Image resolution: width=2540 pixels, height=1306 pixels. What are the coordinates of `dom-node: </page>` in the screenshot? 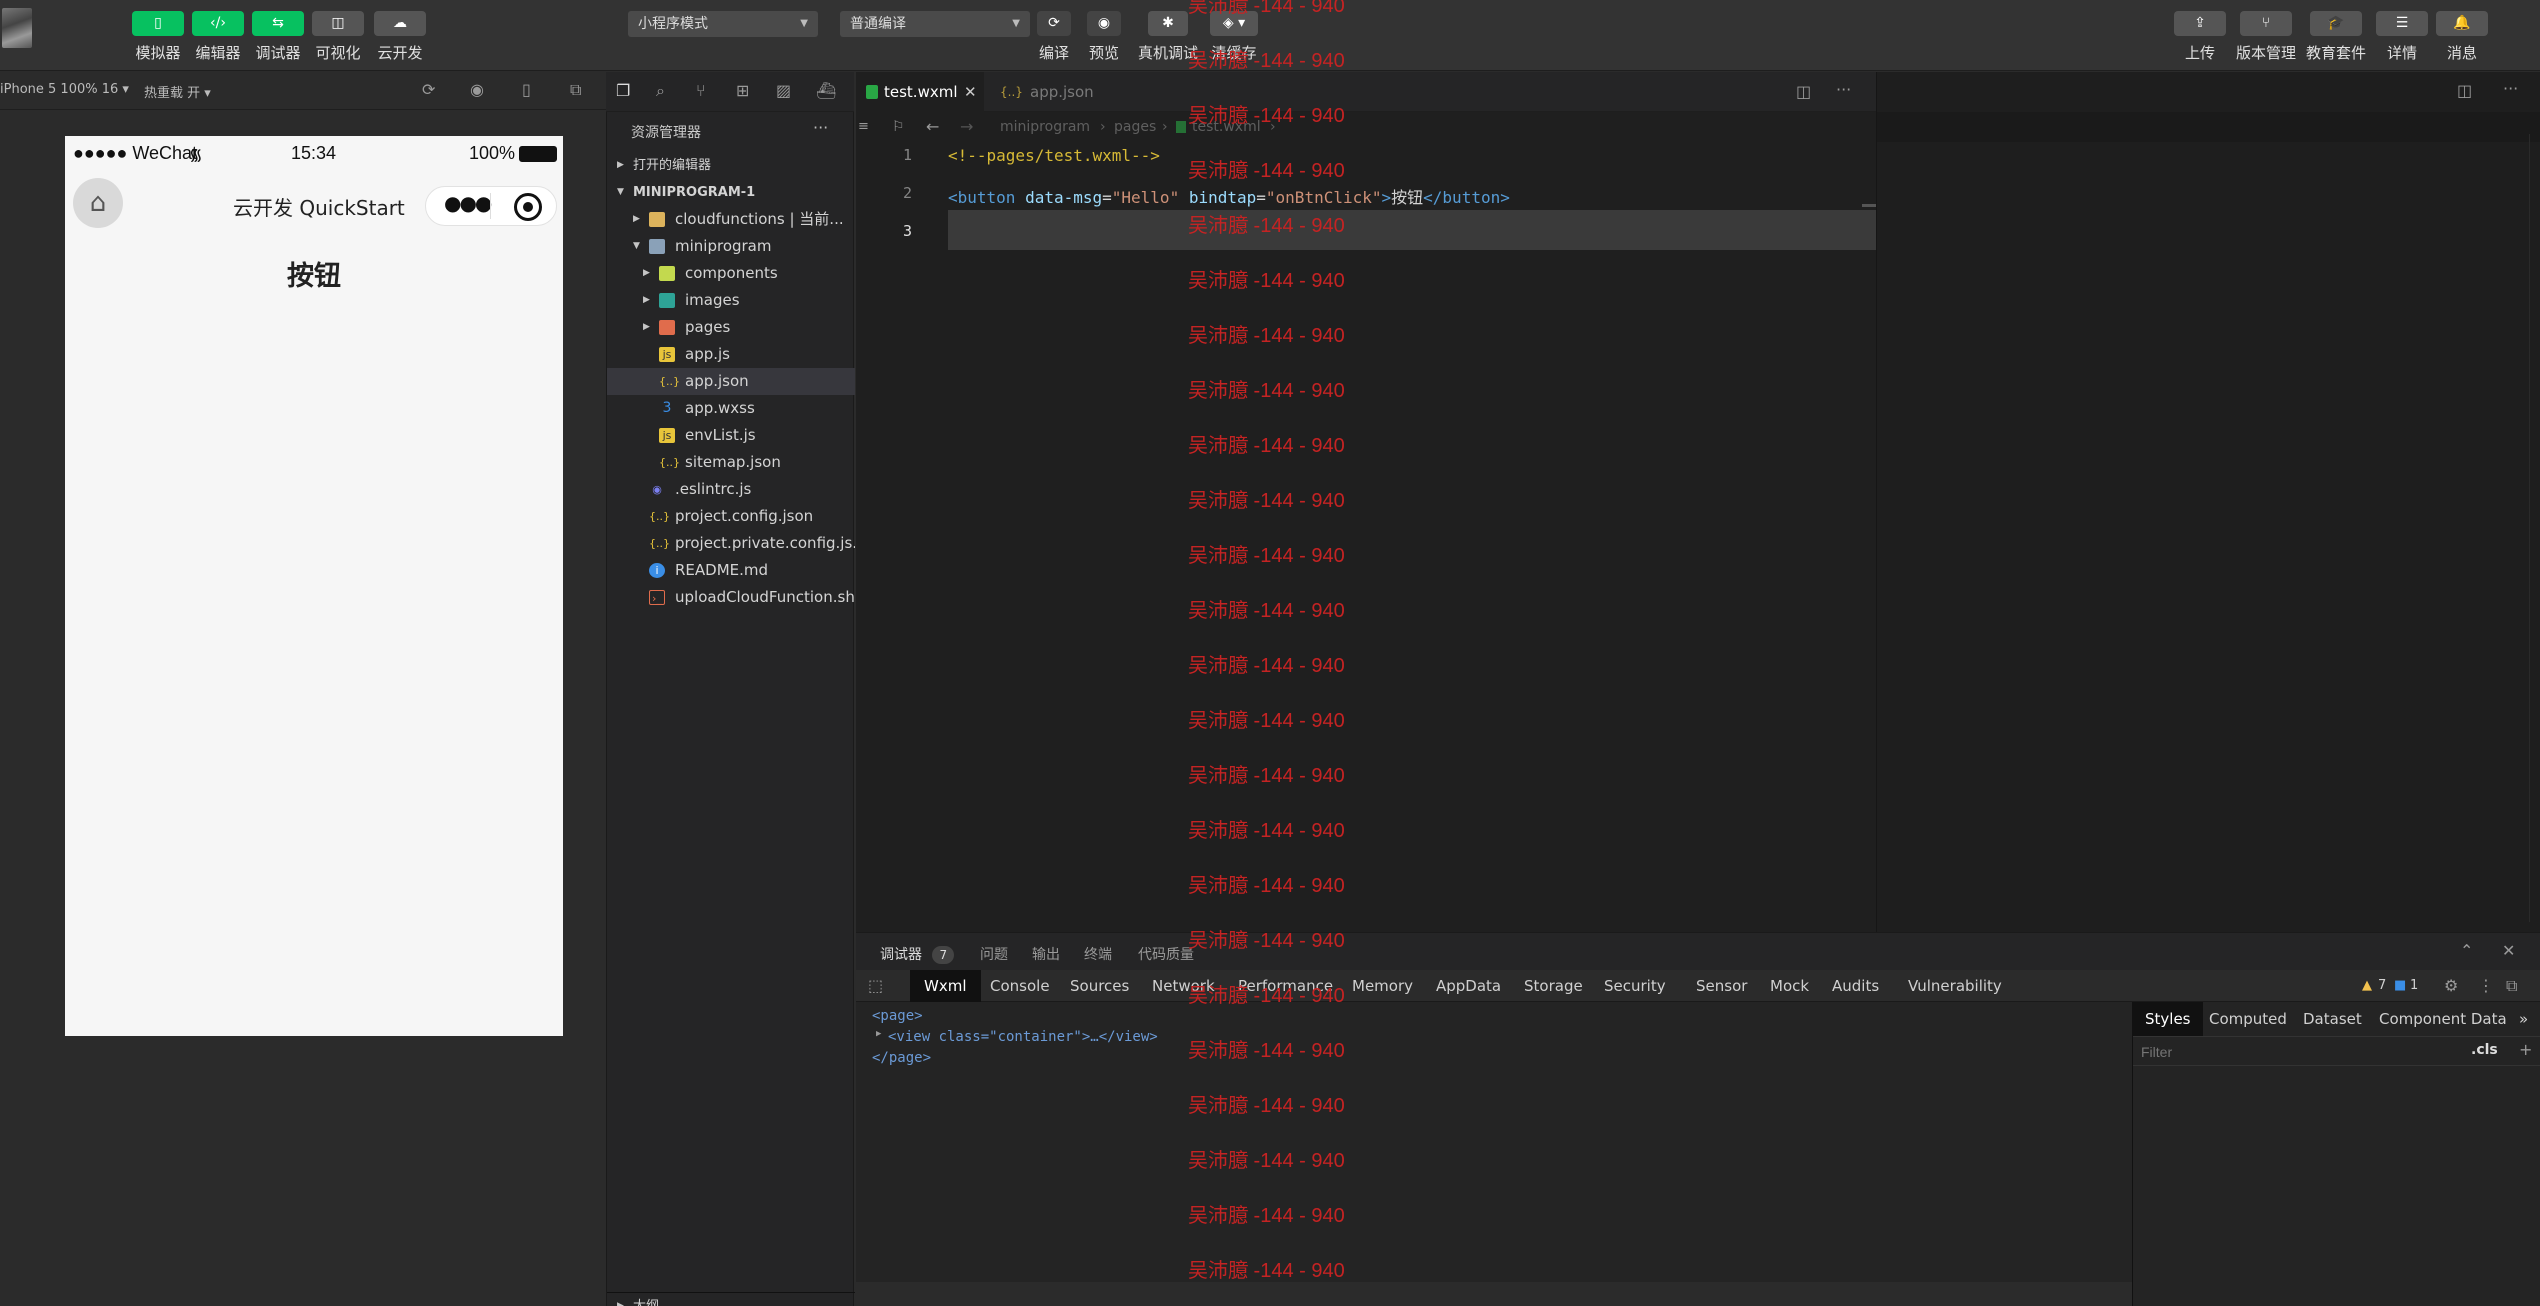 It's located at (901, 1058).